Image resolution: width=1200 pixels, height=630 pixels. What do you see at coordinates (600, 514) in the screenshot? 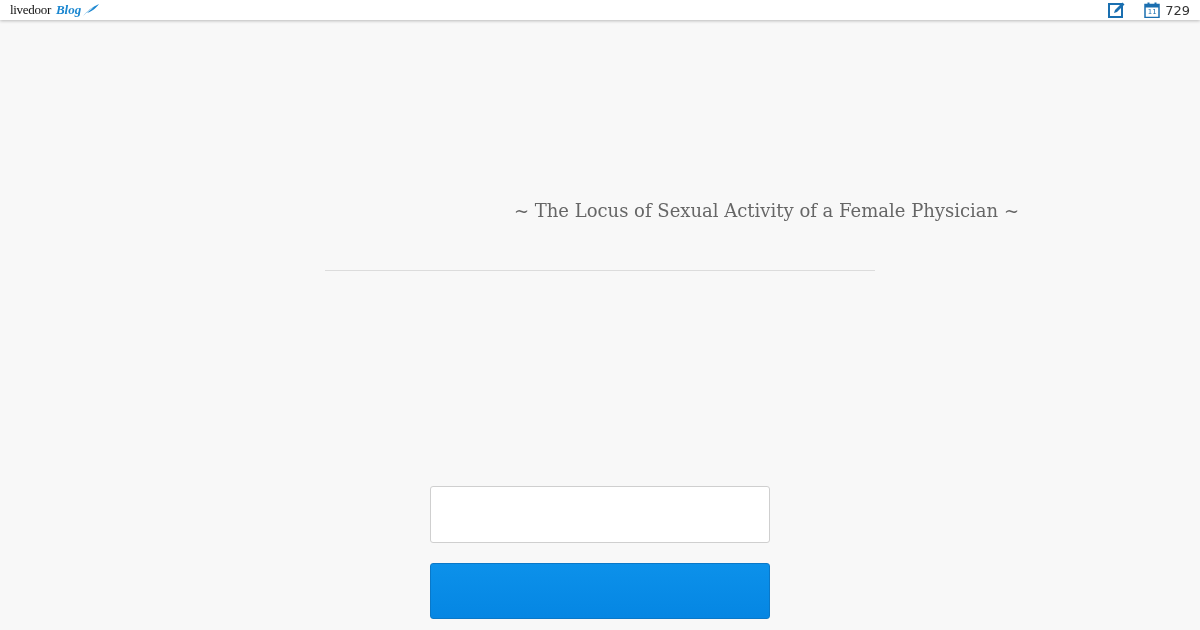
I see `input-field` at bounding box center [600, 514].